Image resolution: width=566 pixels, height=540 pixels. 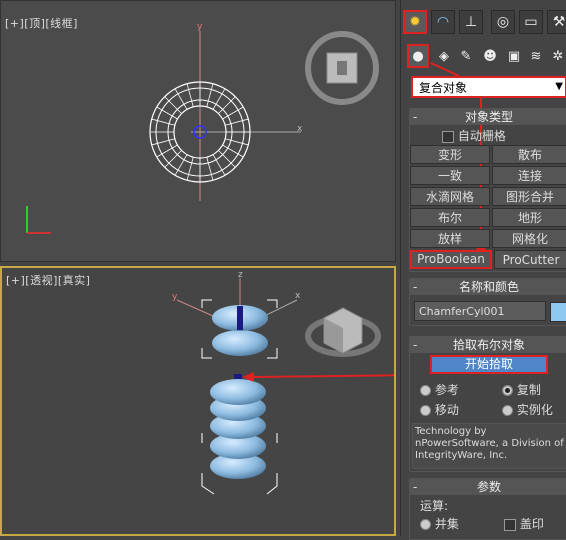 What do you see at coordinates (434, 506) in the screenshot?
I see `operation-label: 运算:` at bounding box center [434, 506].